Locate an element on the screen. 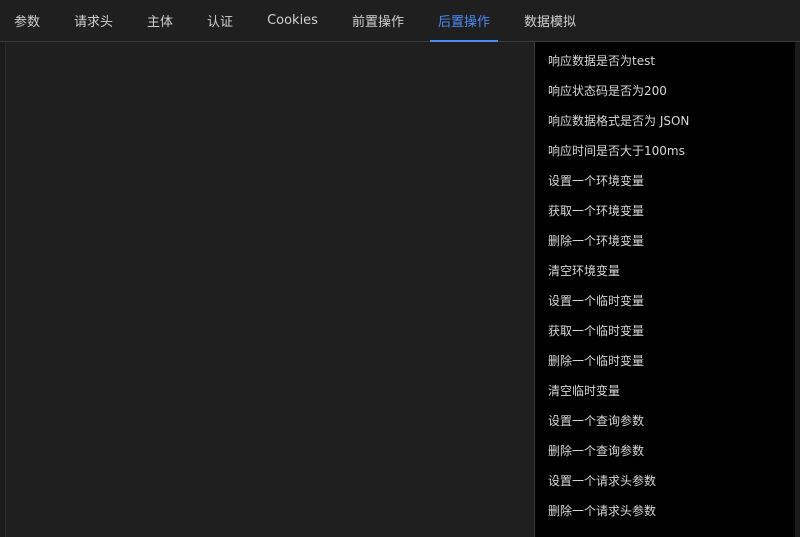  tab-cookies: Cookies is located at coordinates (292, 21).